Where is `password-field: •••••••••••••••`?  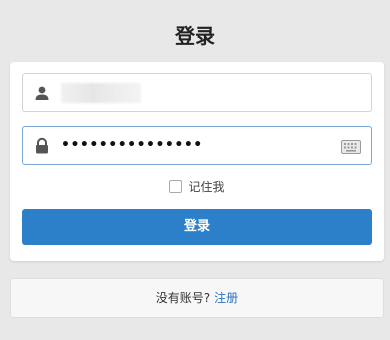 password-field: ••••••••••••••• is located at coordinates (197, 145).